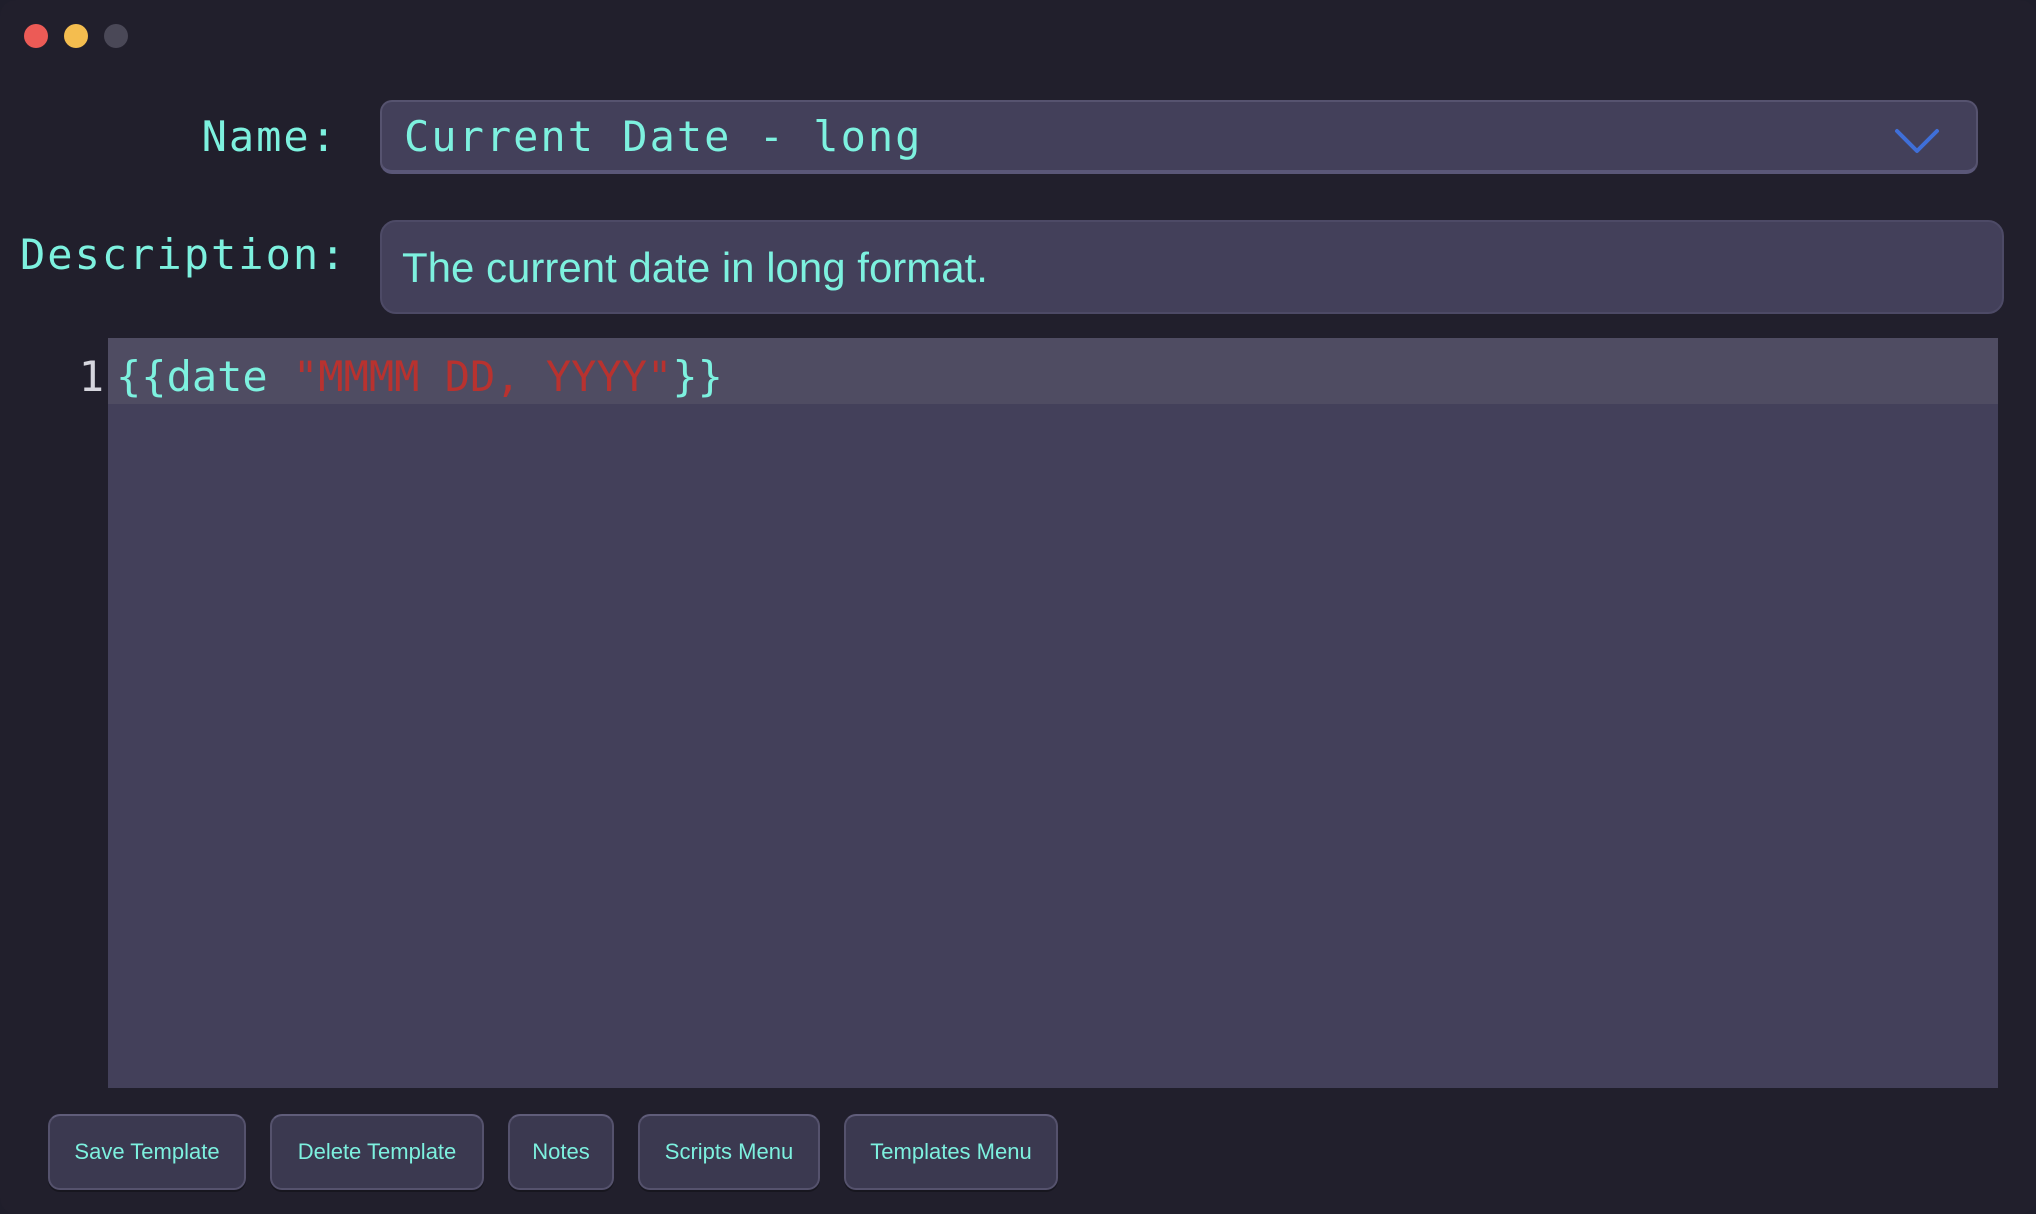 This screenshot has width=2036, height=1214. Describe the element at coordinates (36, 36) in the screenshot. I see `close-window-button` at that location.